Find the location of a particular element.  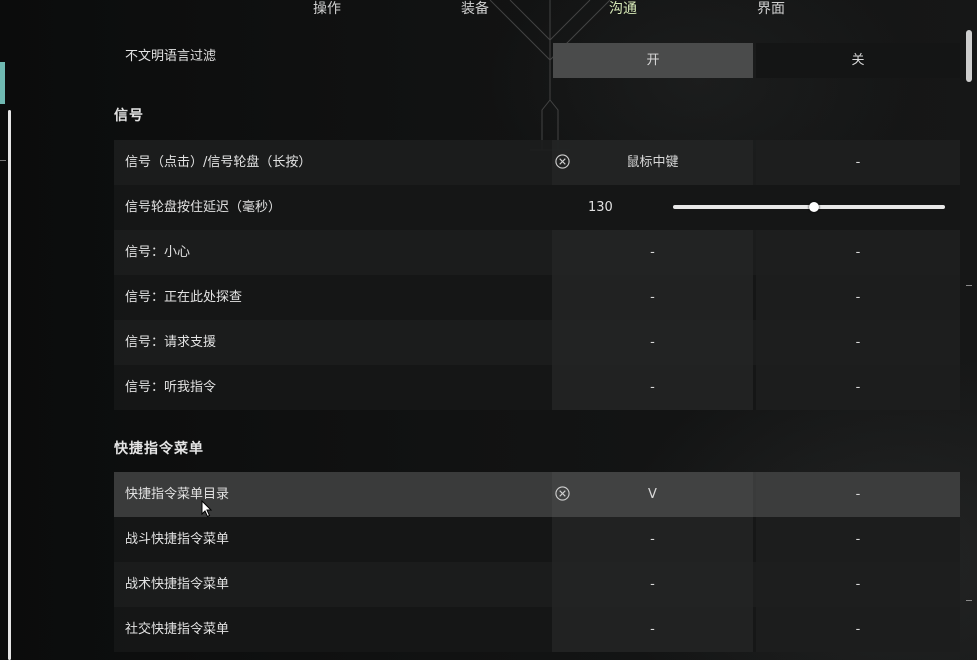

slider-value: 130 is located at coordinates (600, 207).